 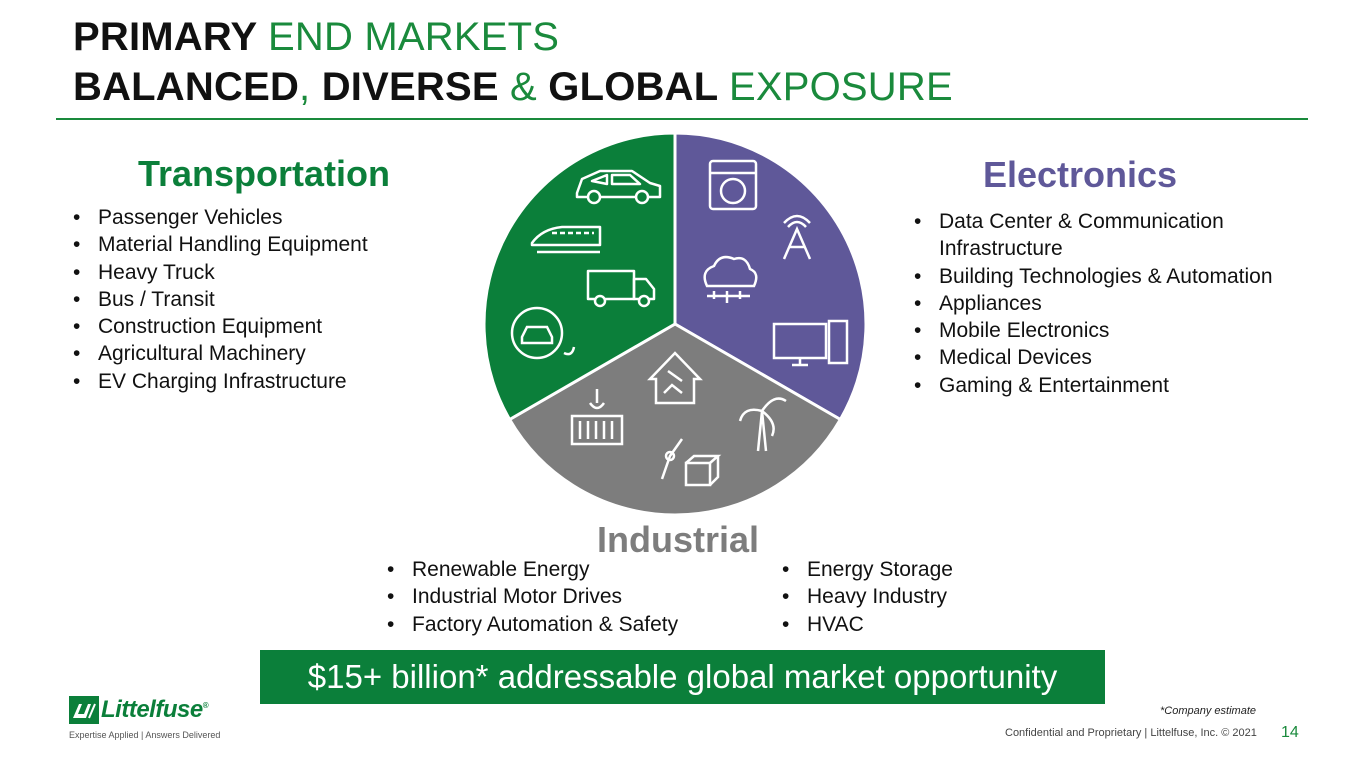 I want to click on title-balanced: BALANCED, so click(x=186, y=87).